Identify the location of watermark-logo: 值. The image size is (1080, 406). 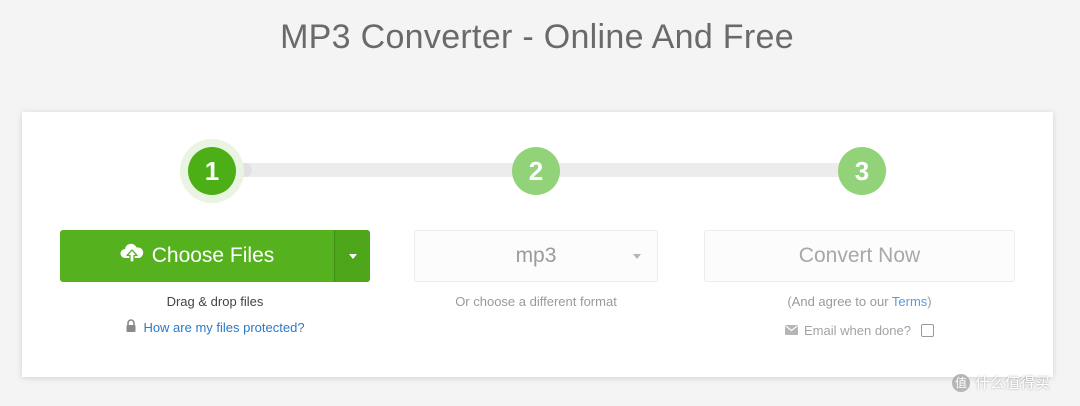
(961, 382).